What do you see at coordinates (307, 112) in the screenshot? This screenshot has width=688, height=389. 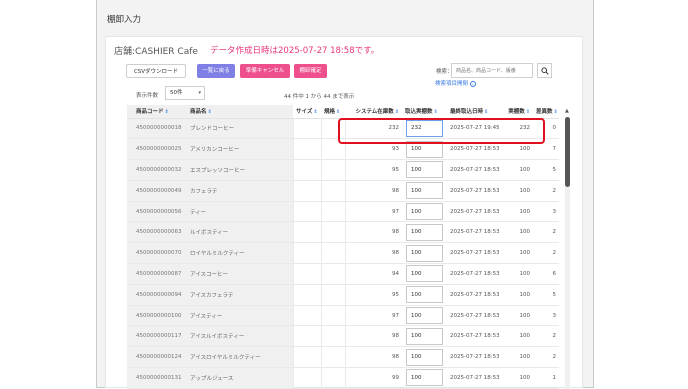 I see `header-size: サイズ⇕` at bounding box center [307, 112].